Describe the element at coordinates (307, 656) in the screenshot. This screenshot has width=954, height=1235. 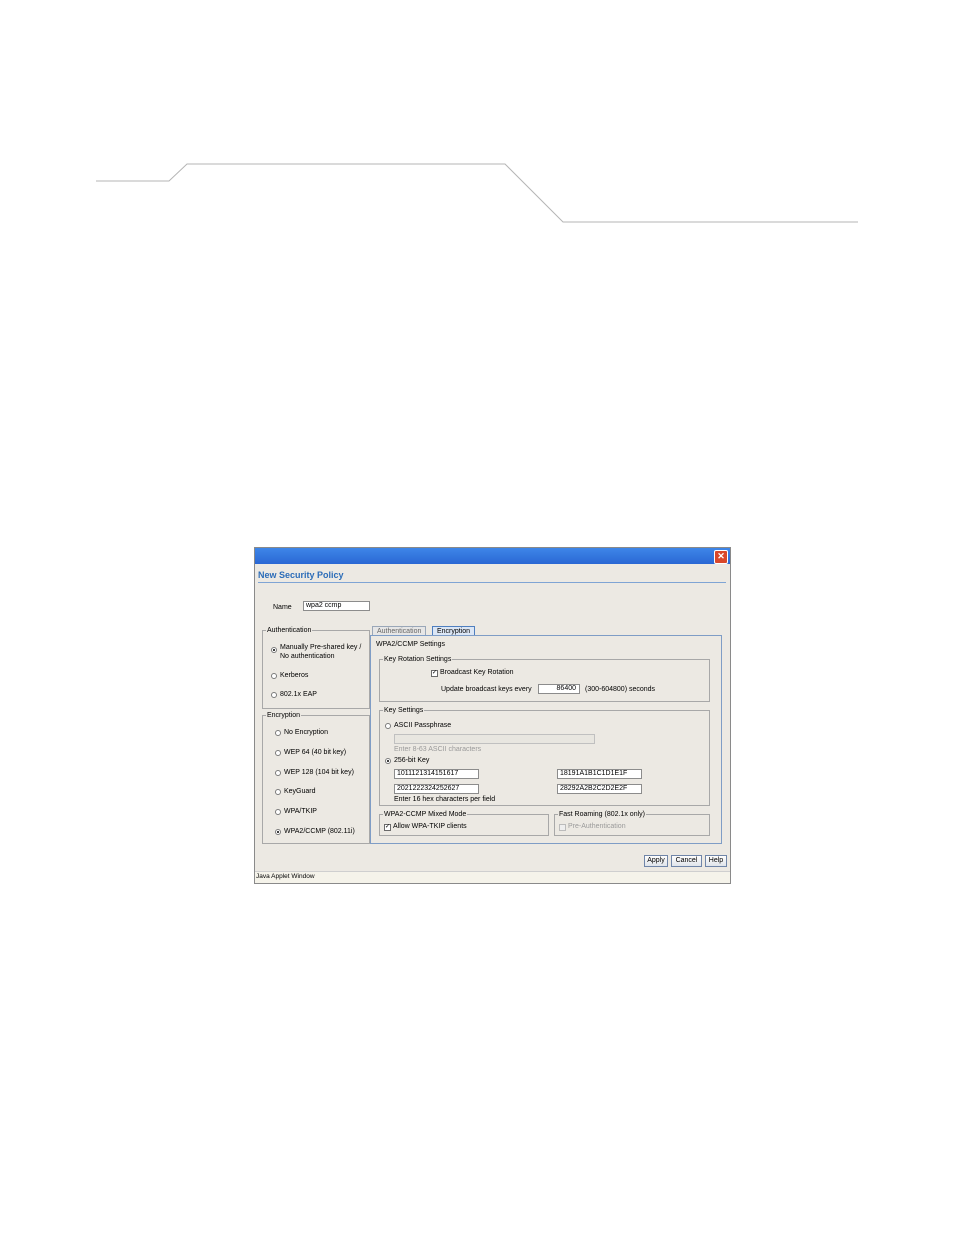
I see `radio-manual-psk-label-2: No authentication` at that location.